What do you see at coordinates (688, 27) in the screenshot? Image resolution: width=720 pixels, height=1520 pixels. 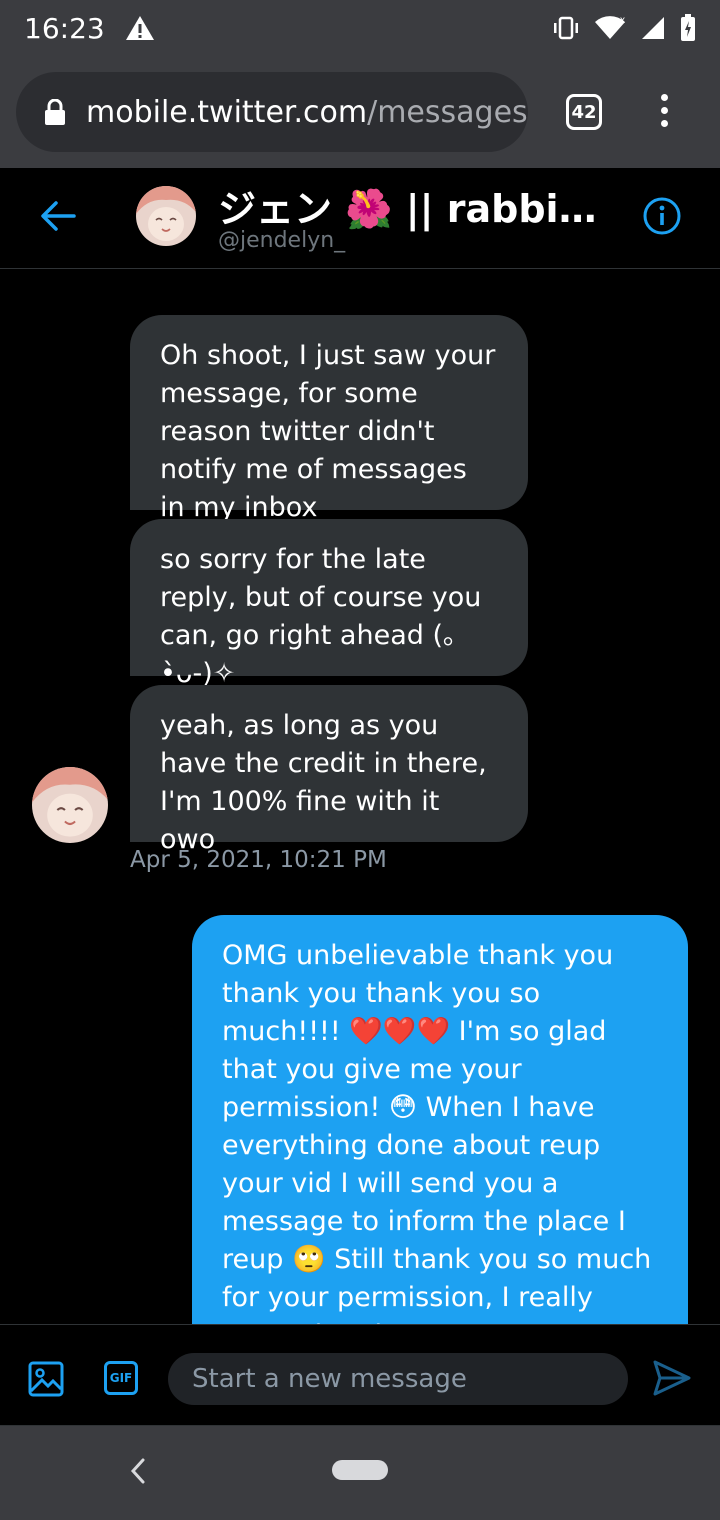 I see `battery-charging-icon` at bounding box center [688, 27].